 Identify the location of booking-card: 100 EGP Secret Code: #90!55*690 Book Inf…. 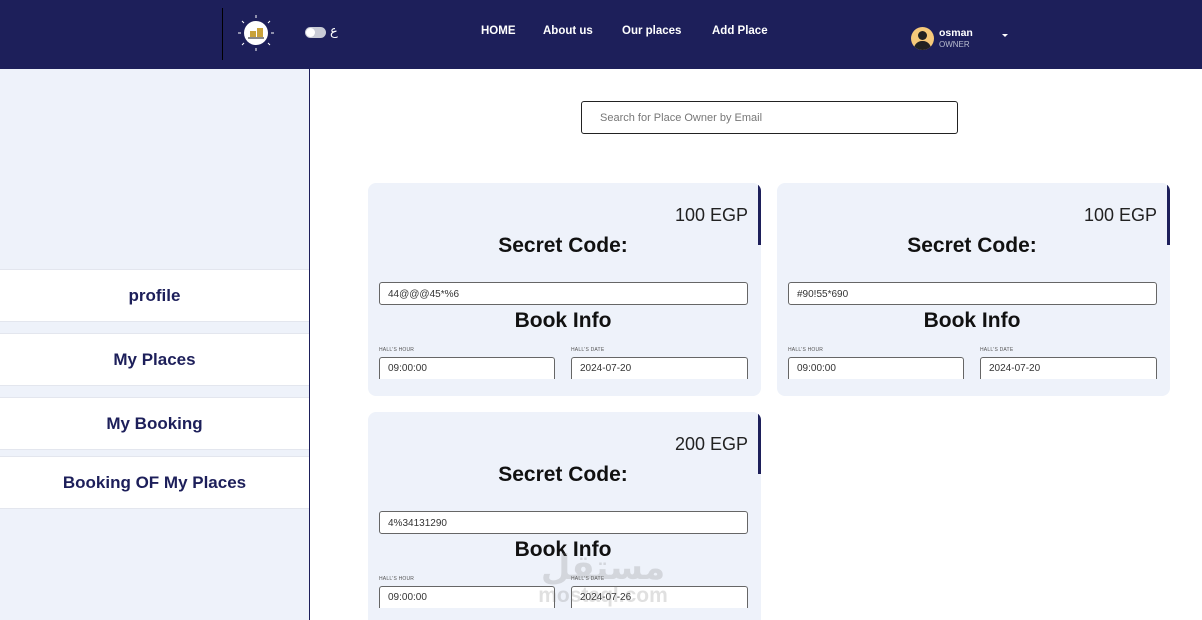
(973, 289).